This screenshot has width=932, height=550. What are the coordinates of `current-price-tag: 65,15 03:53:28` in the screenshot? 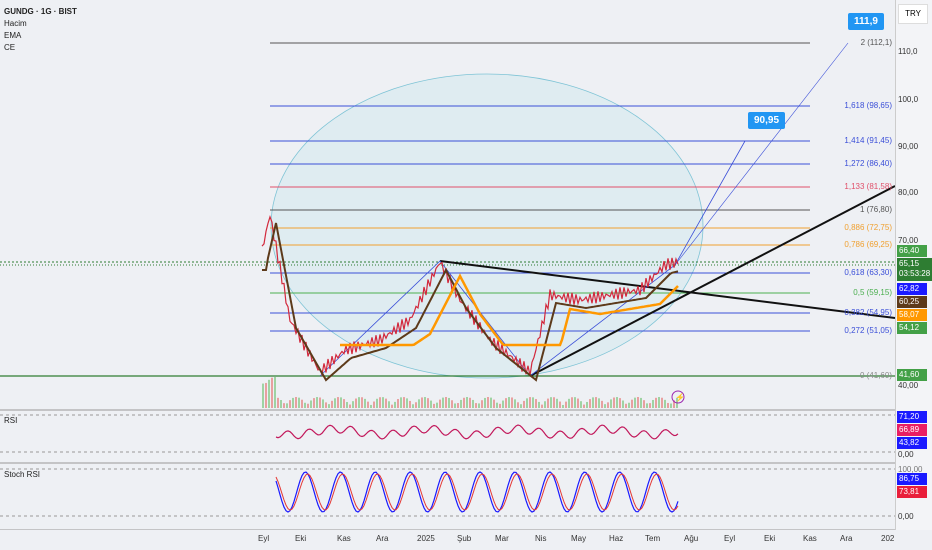 It's located at (914, 269).